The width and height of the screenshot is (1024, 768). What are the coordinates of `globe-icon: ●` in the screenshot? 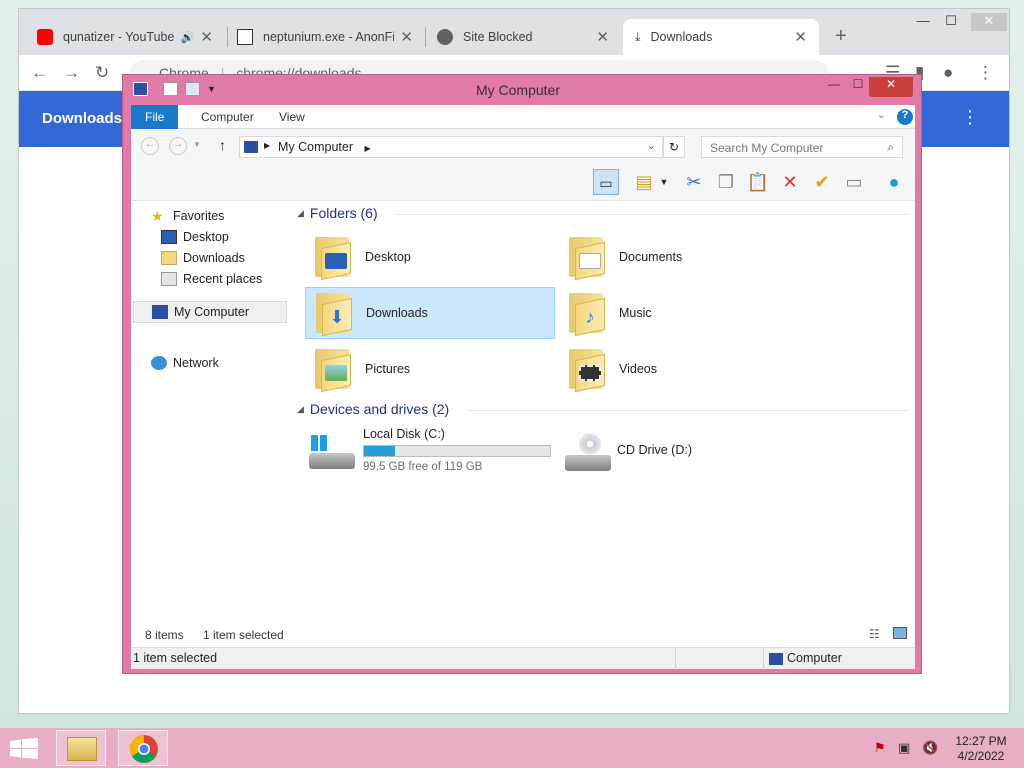 It's located at (894, 182).